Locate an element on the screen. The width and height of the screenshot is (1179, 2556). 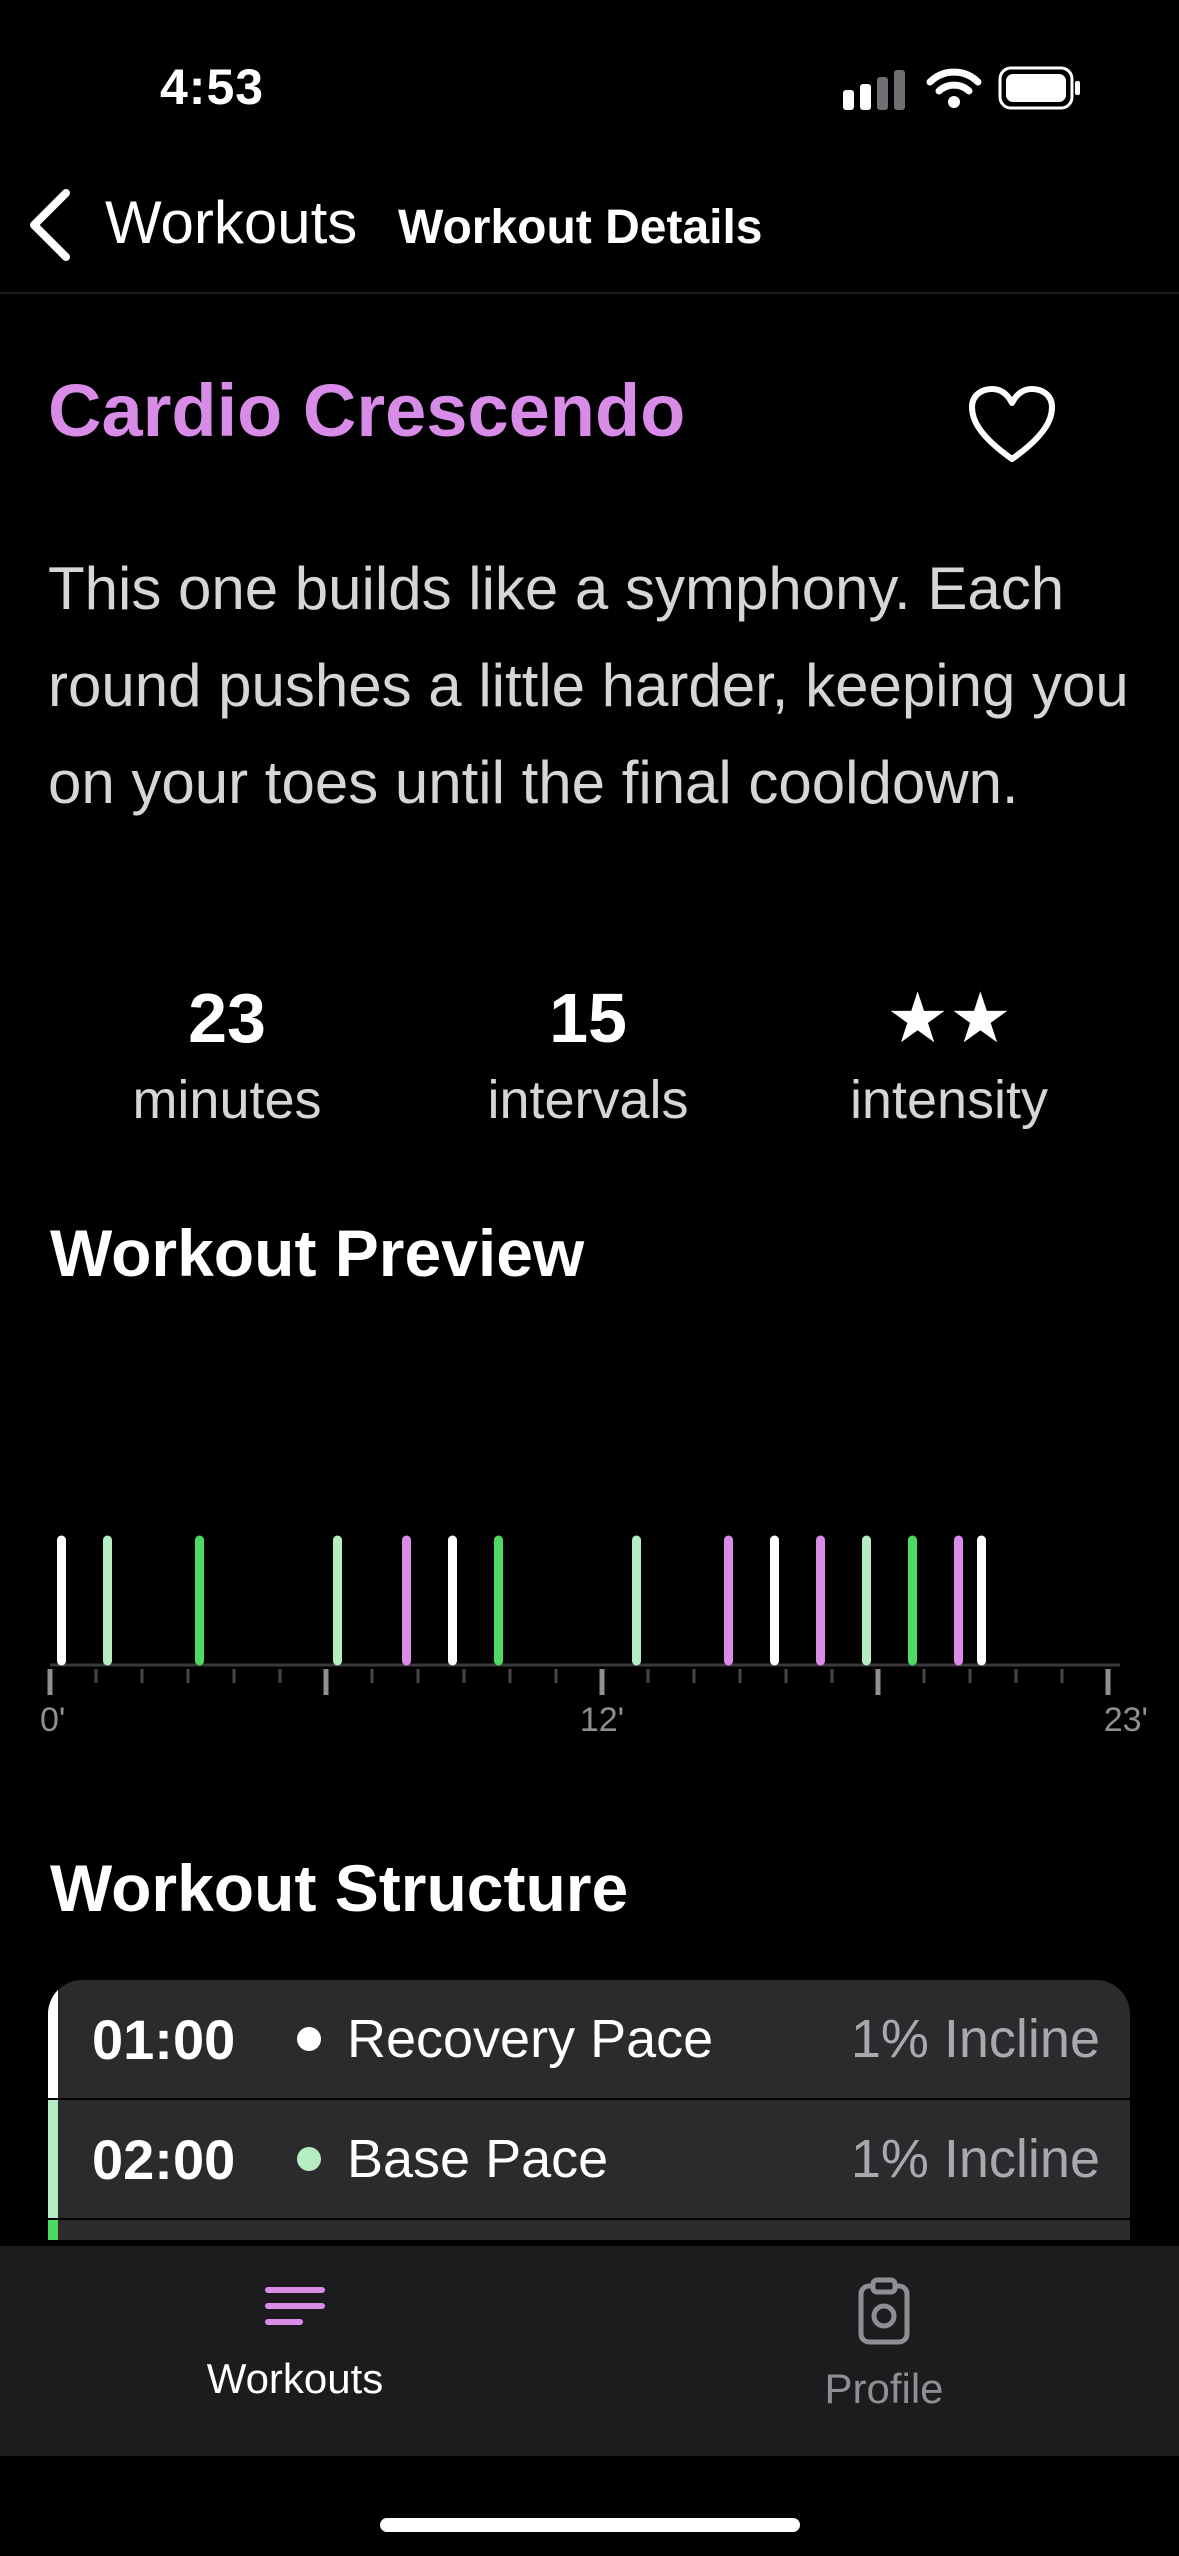
row-duration: 02:00 is located at coordinates (164, 2159).